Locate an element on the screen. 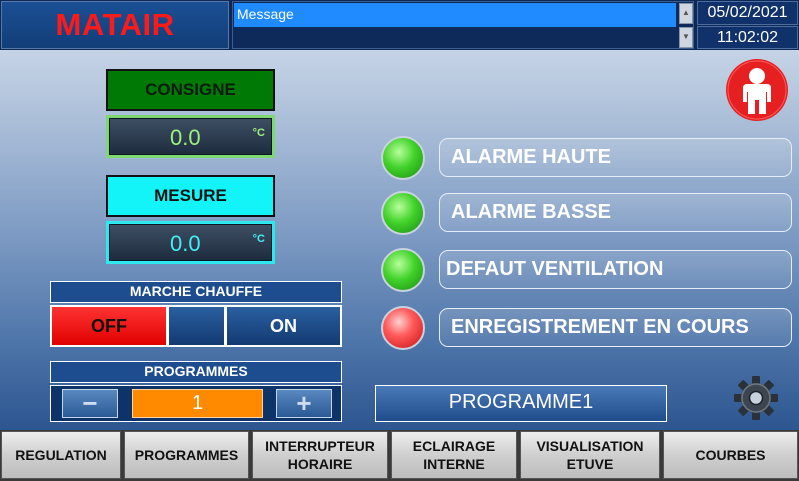 The width and height of the screenshot is (799, 481). alarm-haute-label: ALARME HAUTE is located at coordinates (615, 157).